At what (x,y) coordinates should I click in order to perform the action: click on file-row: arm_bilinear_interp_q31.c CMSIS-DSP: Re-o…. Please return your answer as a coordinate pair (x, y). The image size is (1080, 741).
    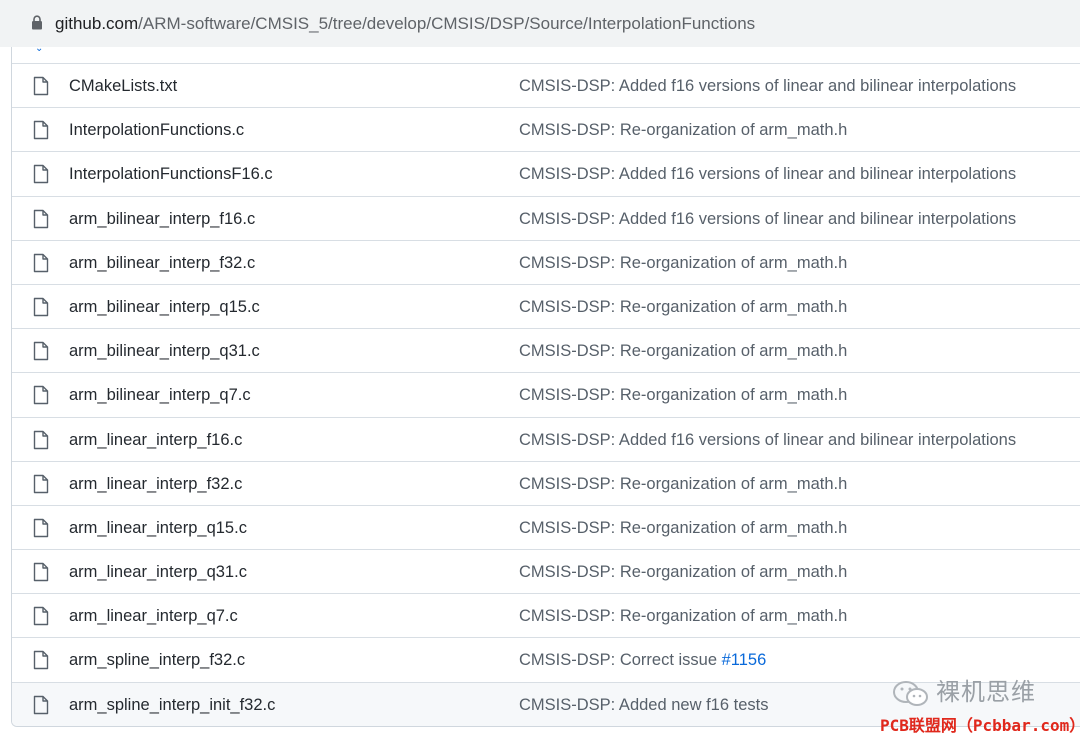
    Looking at the image, I should click on (546, 351).